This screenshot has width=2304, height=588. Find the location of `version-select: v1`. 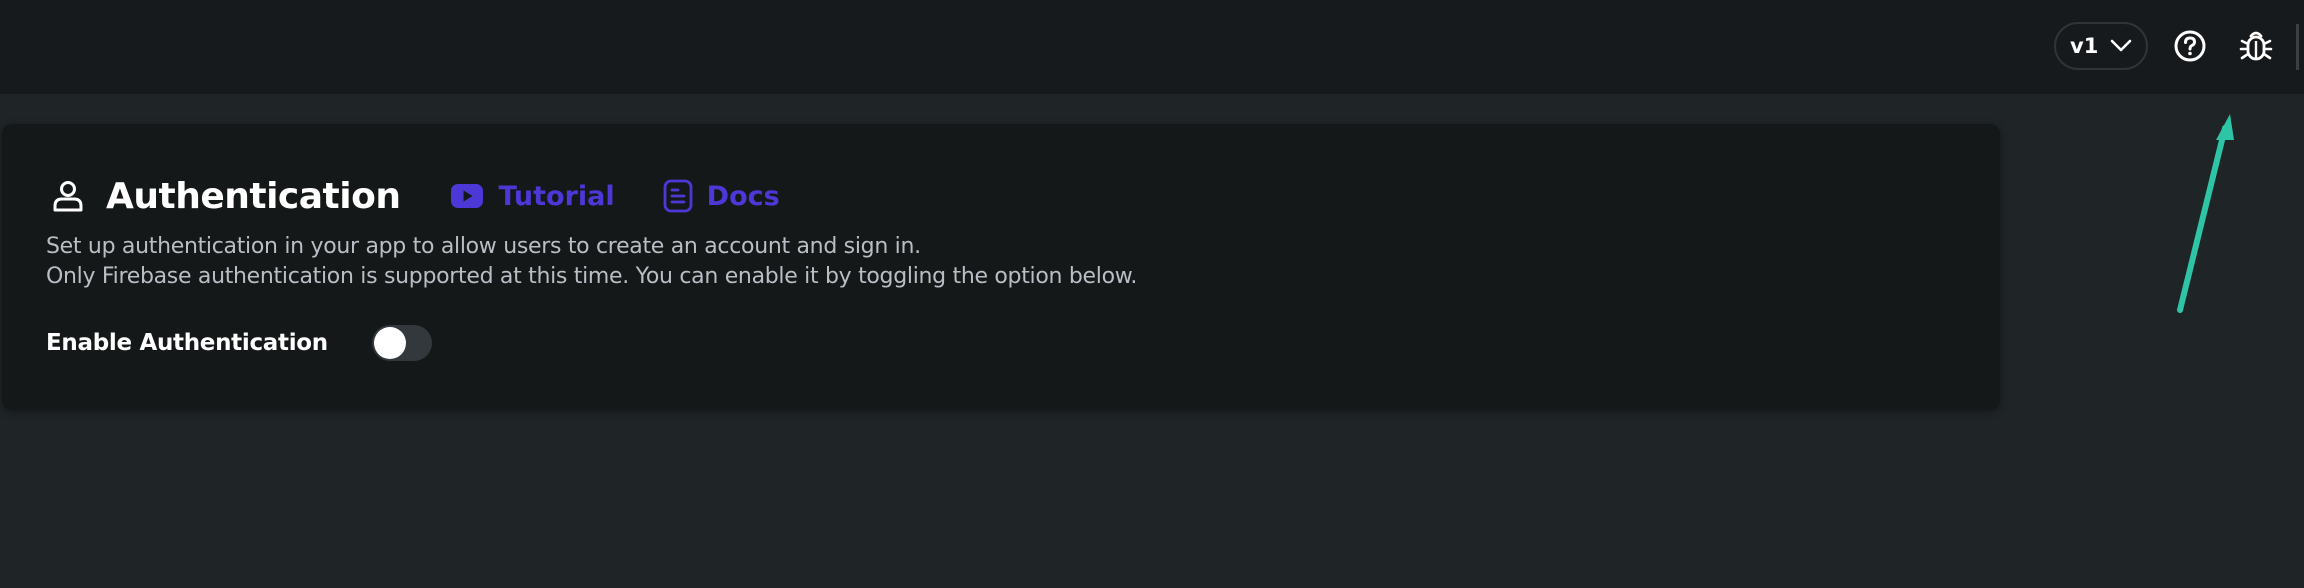

version-select: v1 is located at coordinates (2101, 46).